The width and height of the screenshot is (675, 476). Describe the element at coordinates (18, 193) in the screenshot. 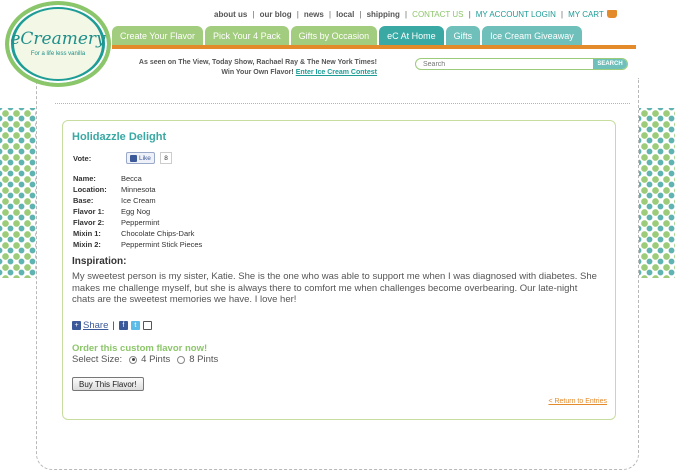

I see `decorative-dots-left` at that location.